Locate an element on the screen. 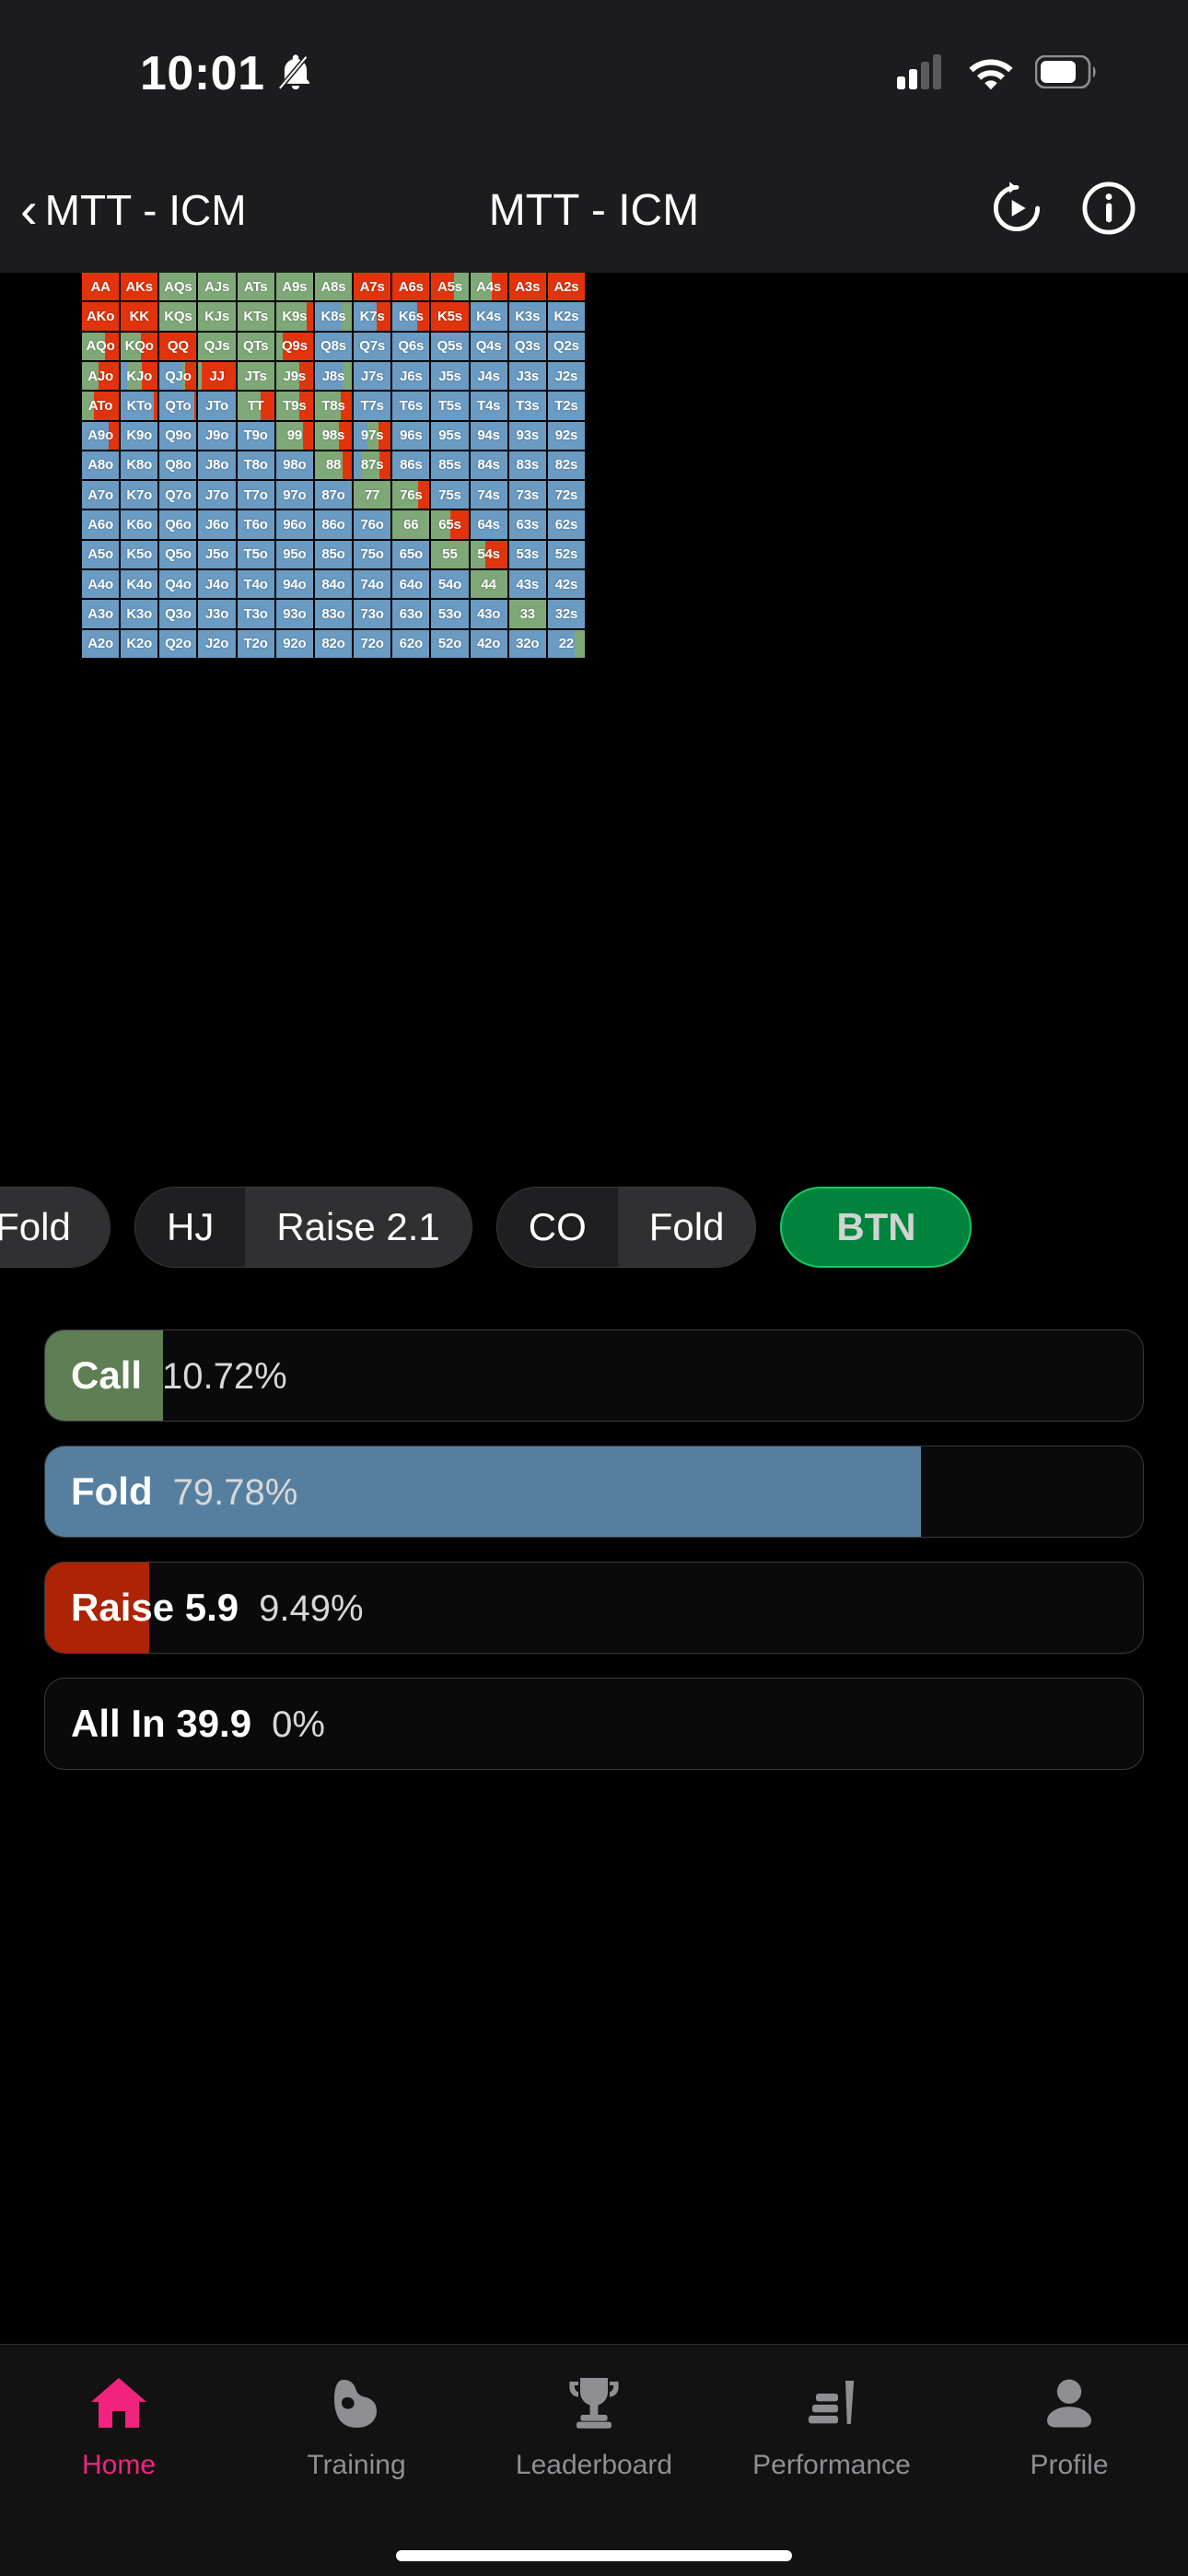  strategy-bar-raise-5-9: Raise 5.9 9.49% is located at coordinates (594, 1608).